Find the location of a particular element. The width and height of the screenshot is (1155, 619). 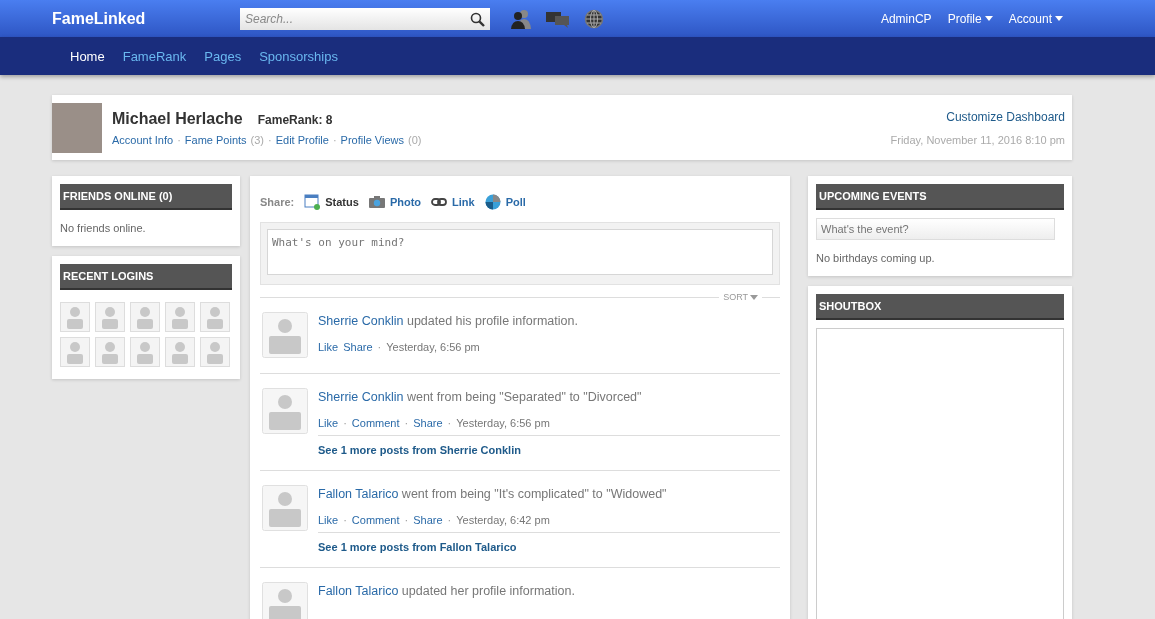

nav-tab: FameRank is located at coordinates (154, 56).